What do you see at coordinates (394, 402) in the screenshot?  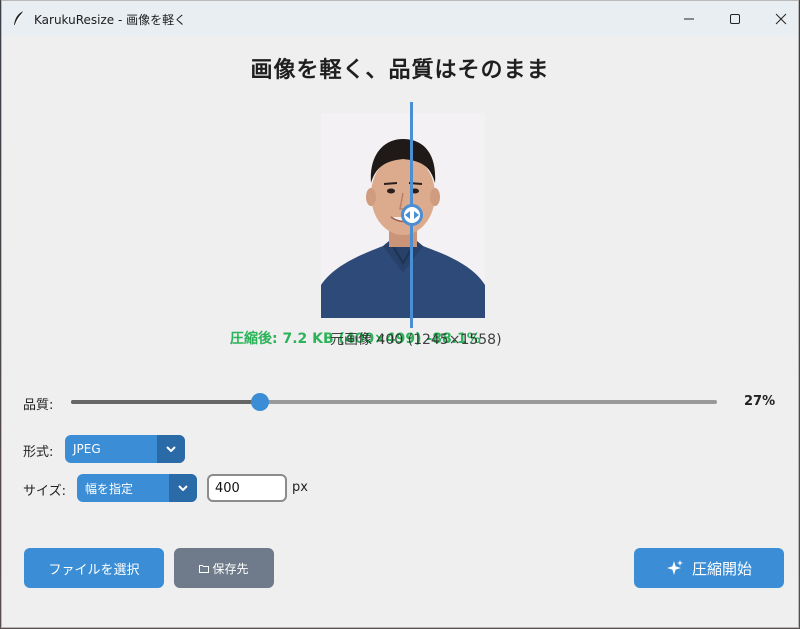 I see `quality-slider-track` at bounding box center [394, 402].